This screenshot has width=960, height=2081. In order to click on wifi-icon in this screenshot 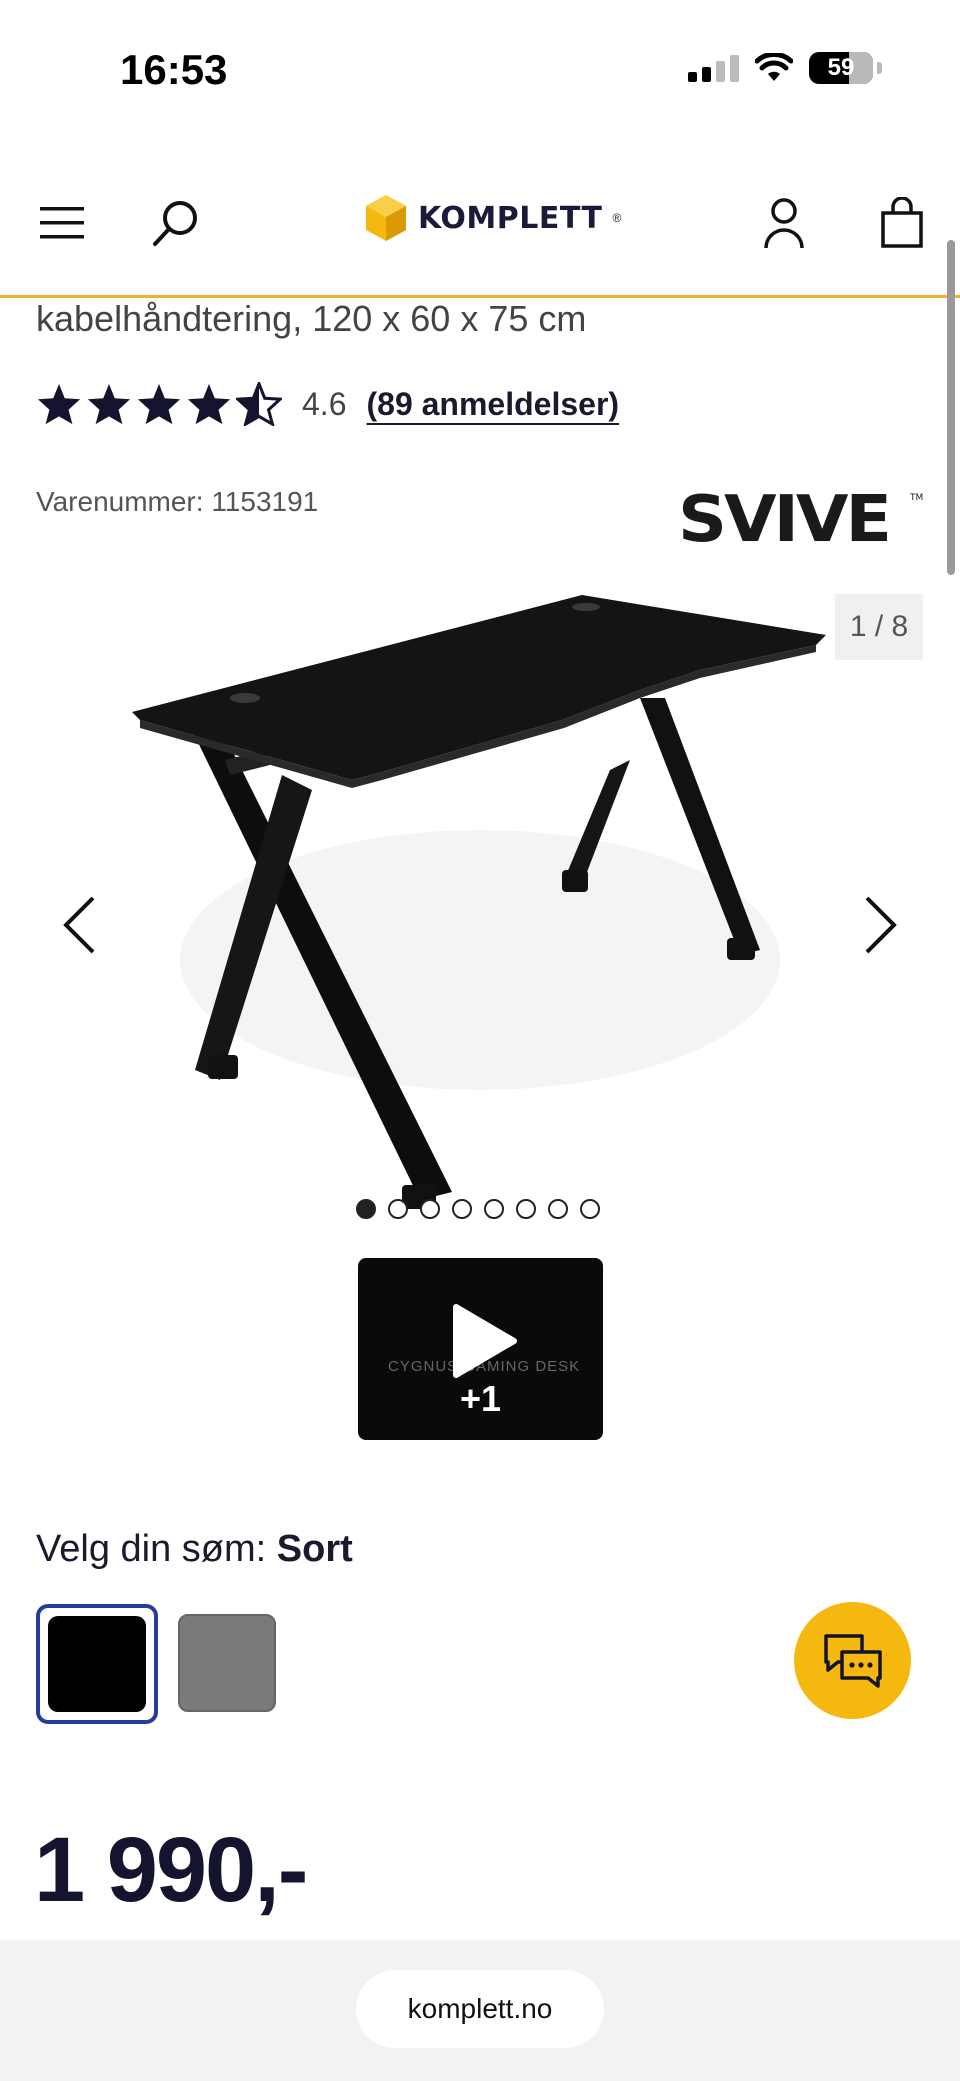, I will do `click(774, 67)`.